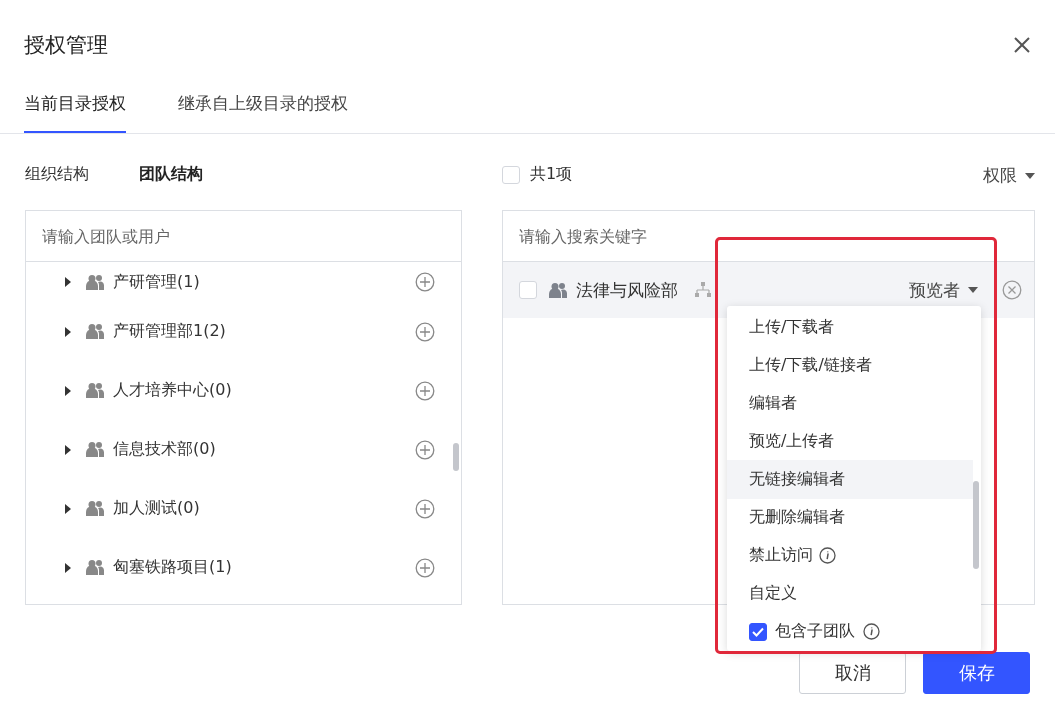 The height and width of the screenshot is (720, 1055). I want to click on structure-tab: 团队结构, so click(171, 174).